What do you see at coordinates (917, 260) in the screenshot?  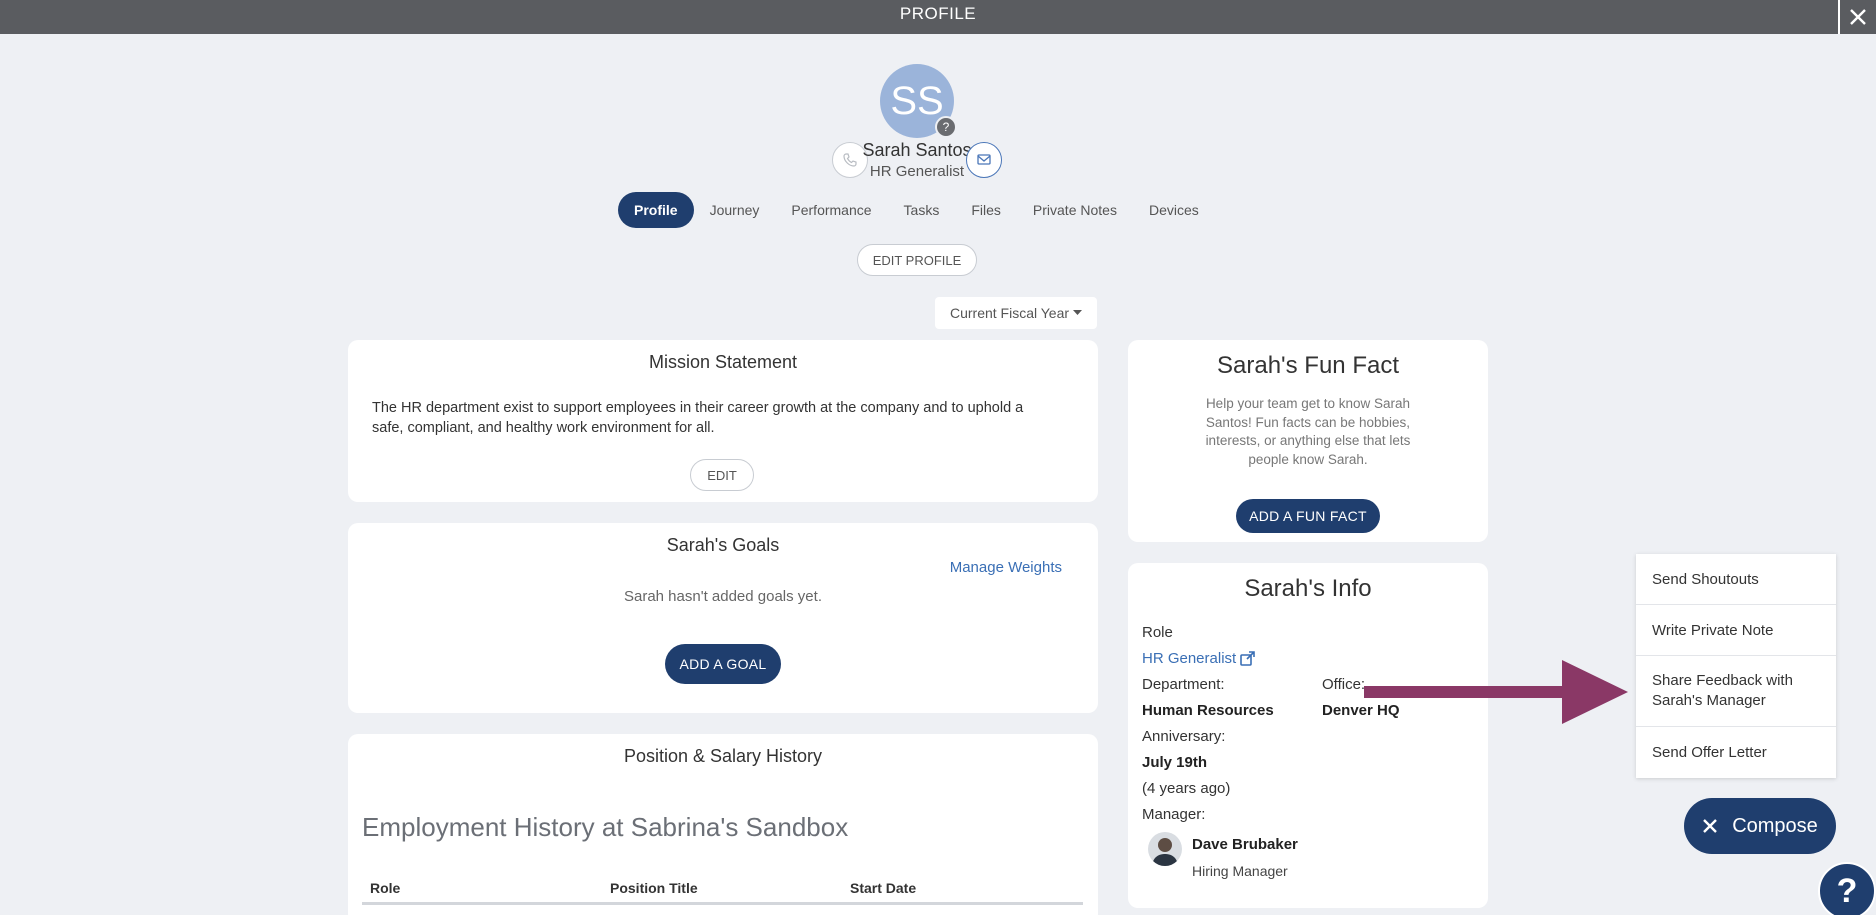 I see `edit-profile-button: EDIT PROFILE` at bounding box center [917, 260].